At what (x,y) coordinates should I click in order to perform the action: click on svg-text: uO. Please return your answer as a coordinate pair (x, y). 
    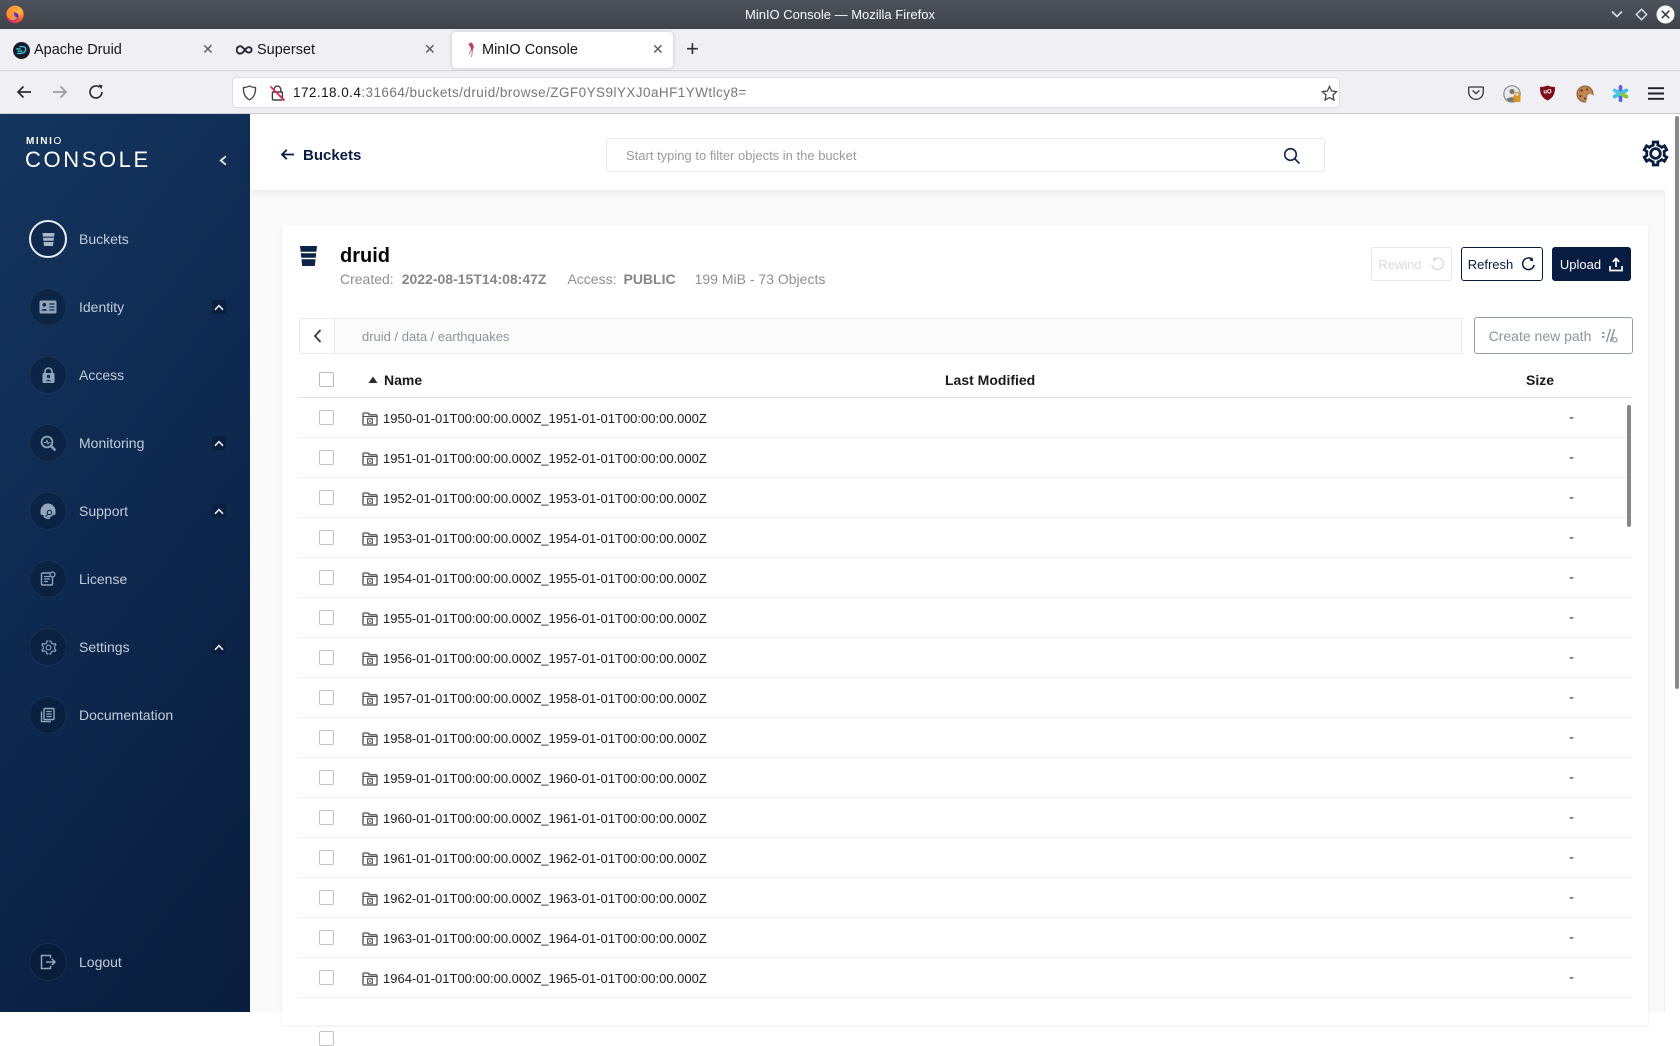
    Looking at the image, I should click on (1547, 93).